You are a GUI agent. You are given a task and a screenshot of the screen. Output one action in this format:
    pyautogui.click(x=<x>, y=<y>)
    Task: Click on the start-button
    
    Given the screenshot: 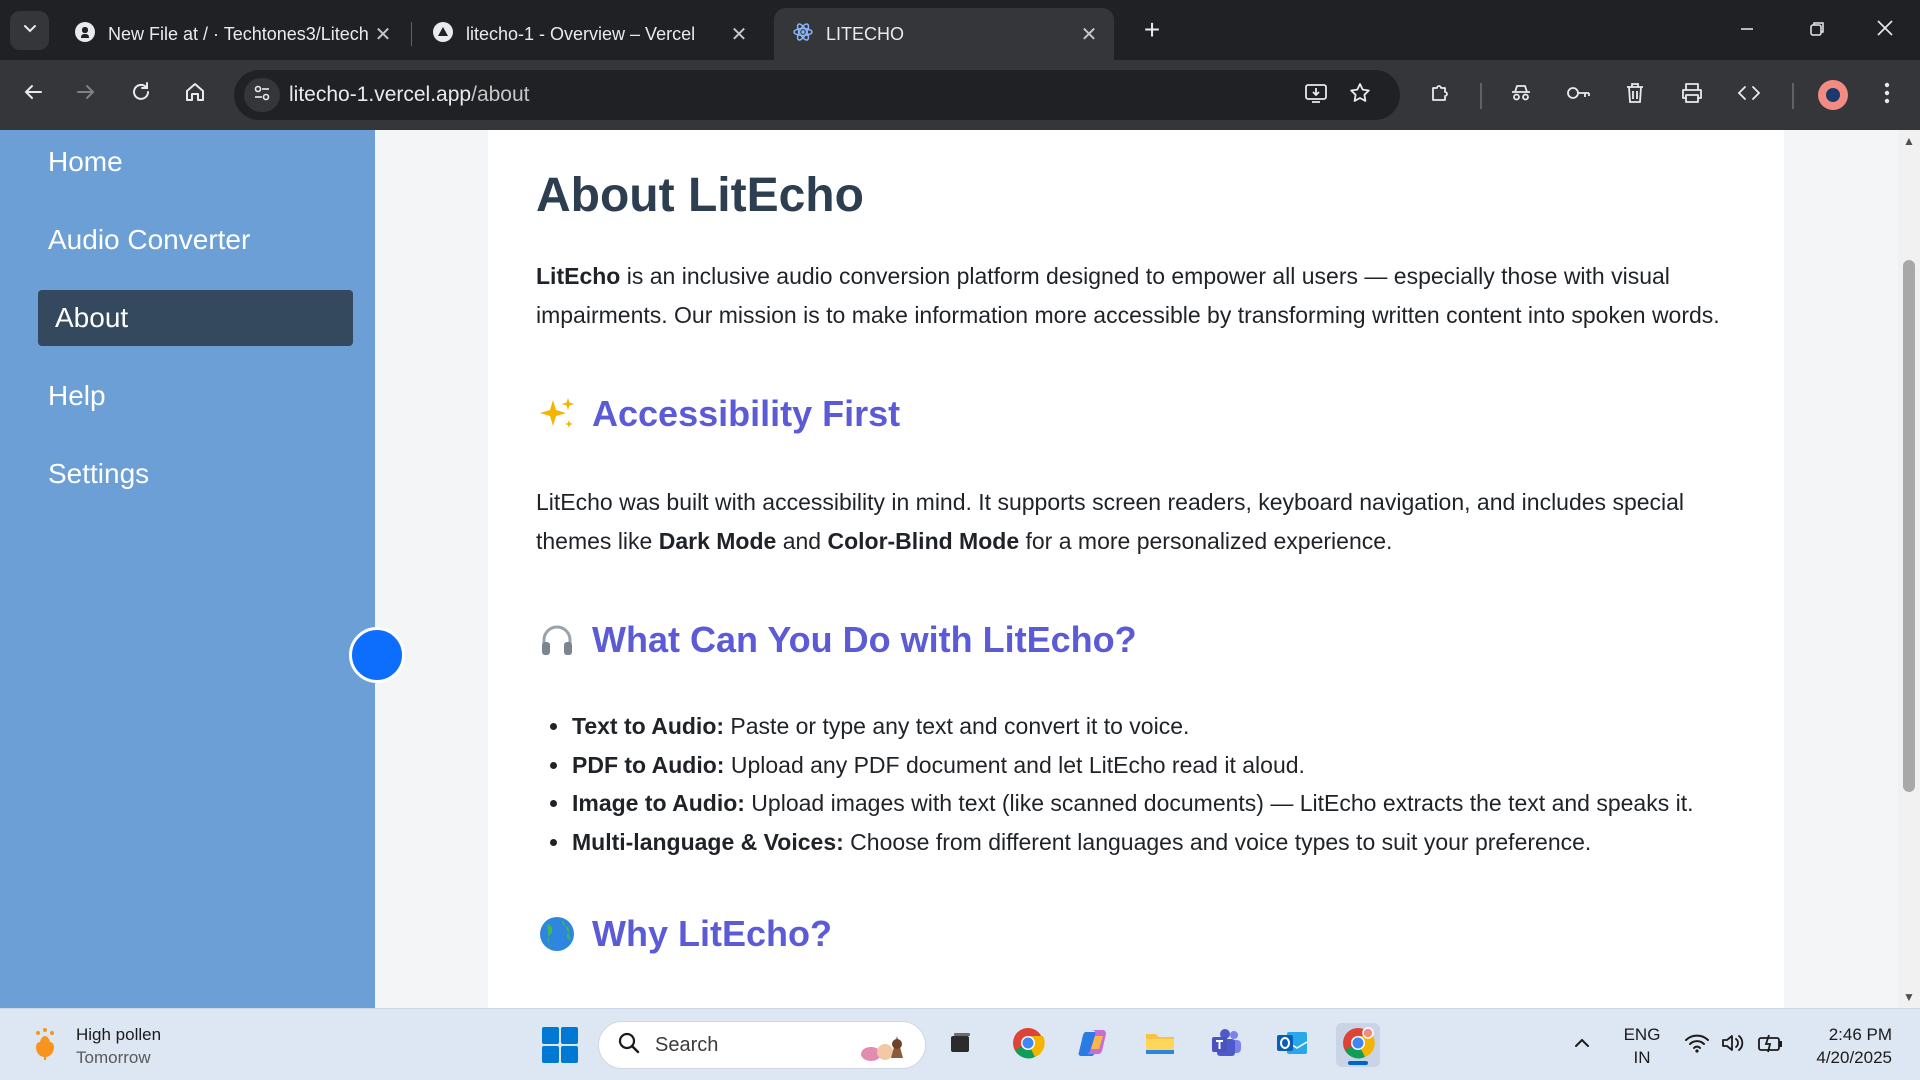 What is the action you would take?
    pyautogui.click(x=560, y=1045)
    